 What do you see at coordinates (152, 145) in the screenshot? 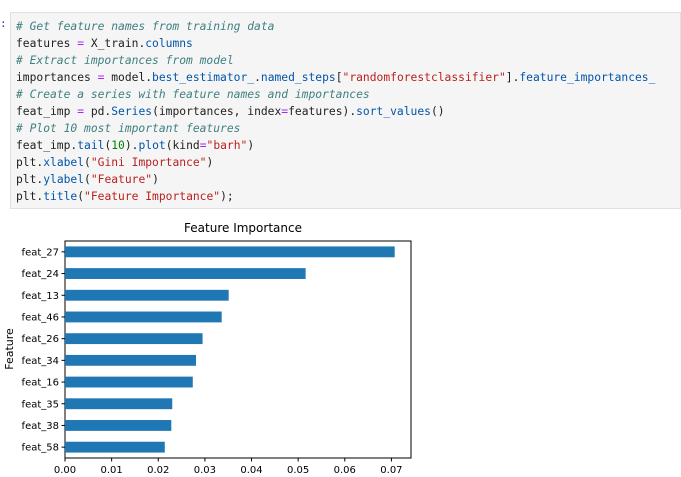
I see `code-token: plot` at bounding box center [152, 145].